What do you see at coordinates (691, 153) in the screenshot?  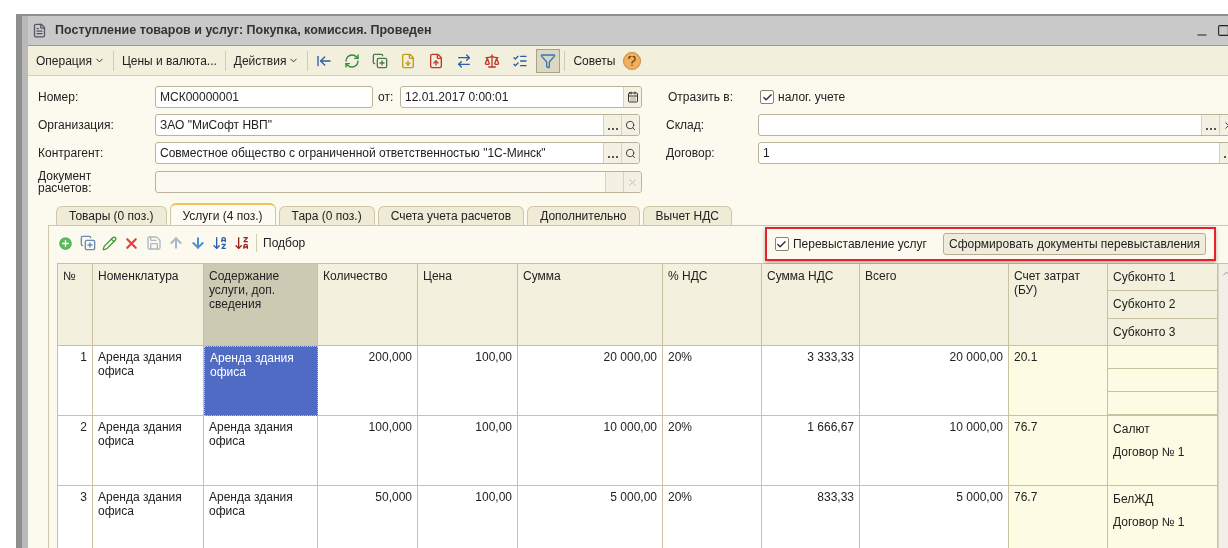 I see `field-label: Договор:` at bounding box center [691, 153].